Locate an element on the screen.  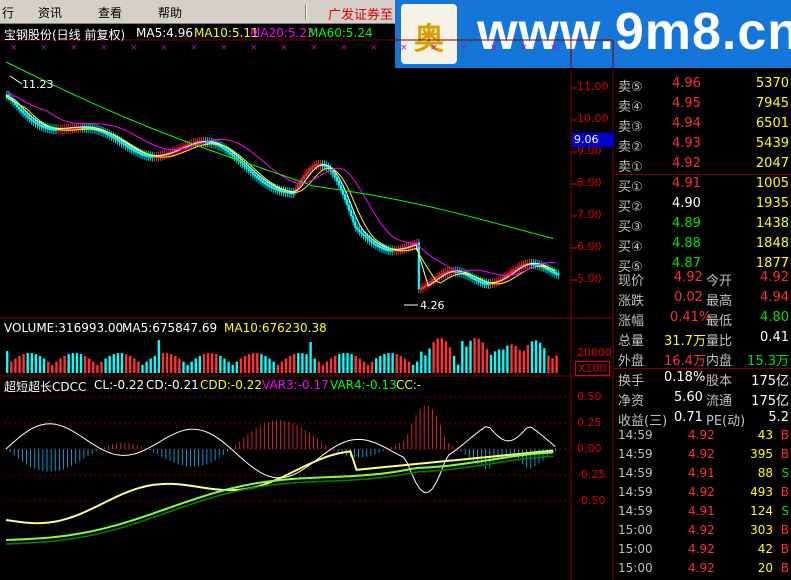
volume-ma5: MA5:675847.69 is located at coordinates (170, 328).